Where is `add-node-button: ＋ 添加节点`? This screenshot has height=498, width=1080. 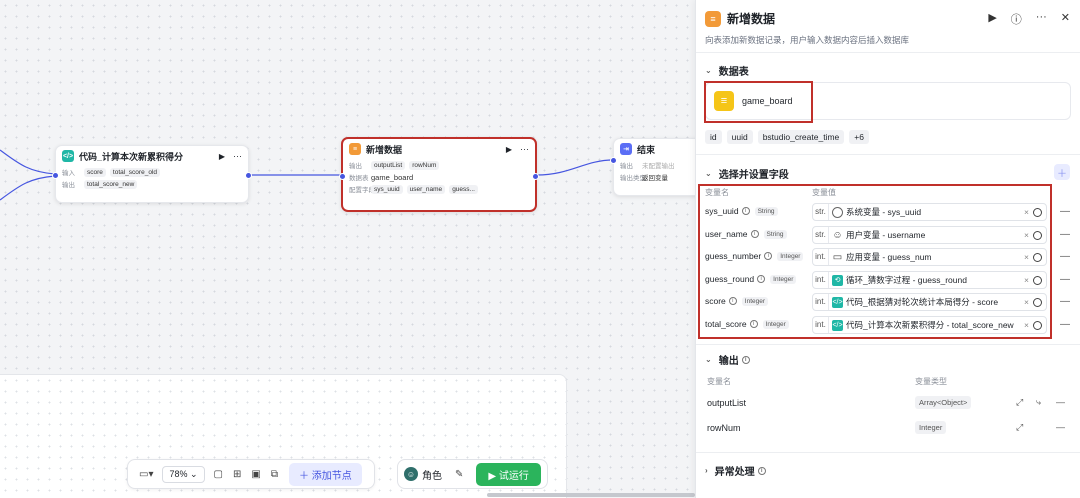 add-node-button: ＋ 添加节点 is located at coordinates (325, 474).